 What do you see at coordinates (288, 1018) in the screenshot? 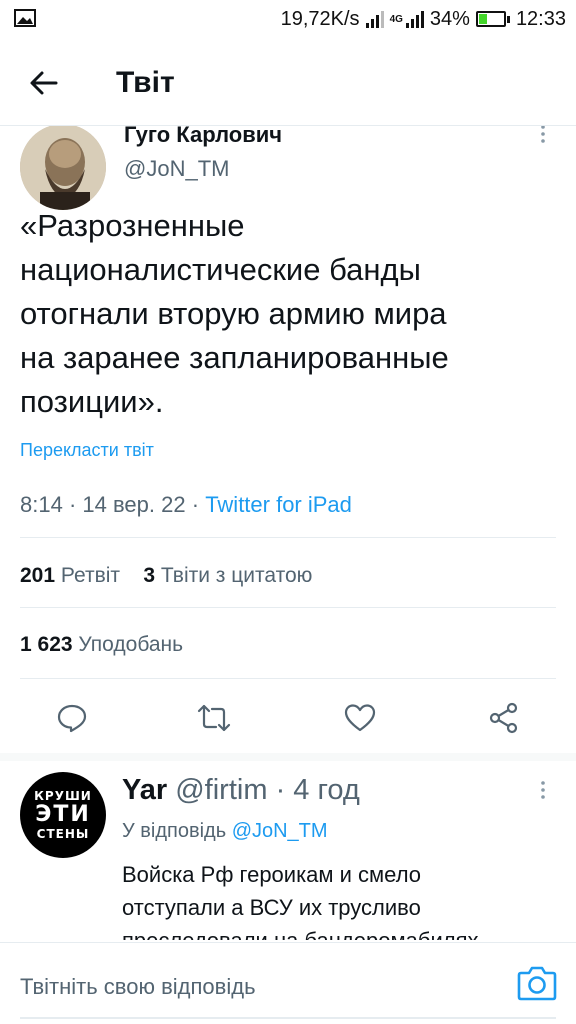
I see `input-underline` at bounding box center [288, 1018].